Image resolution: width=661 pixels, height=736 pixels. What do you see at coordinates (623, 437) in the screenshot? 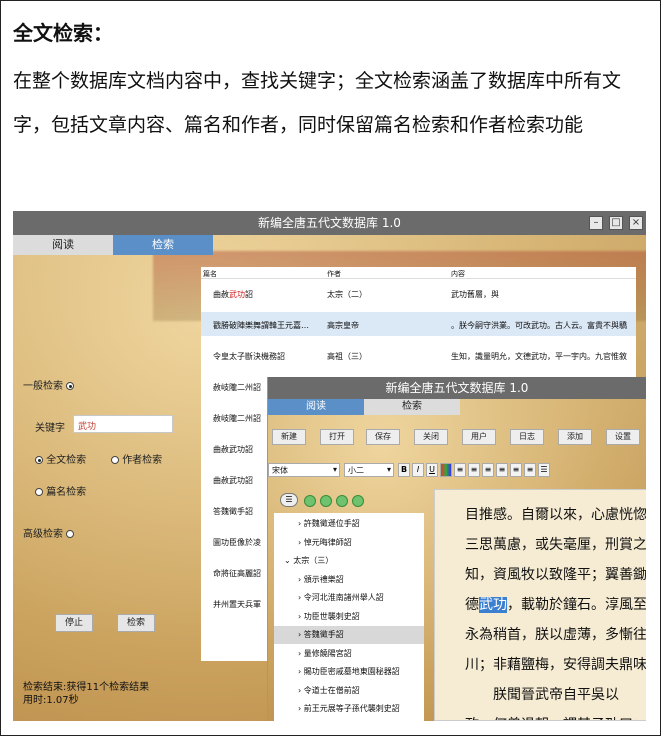
I see `toolbar-button: 设置` at bounding box center [623, 437].